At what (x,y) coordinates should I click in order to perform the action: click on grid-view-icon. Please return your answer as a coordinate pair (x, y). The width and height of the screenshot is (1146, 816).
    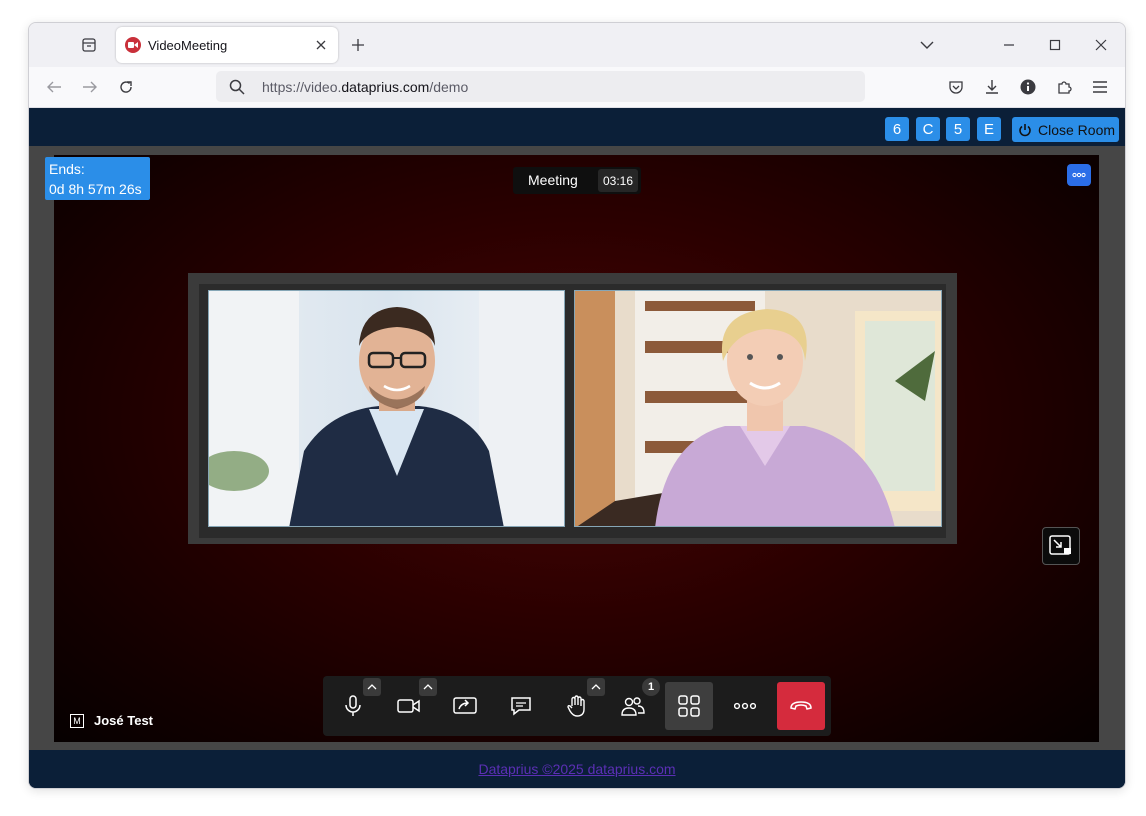
    Looking at the image, I should click on (689, 706).